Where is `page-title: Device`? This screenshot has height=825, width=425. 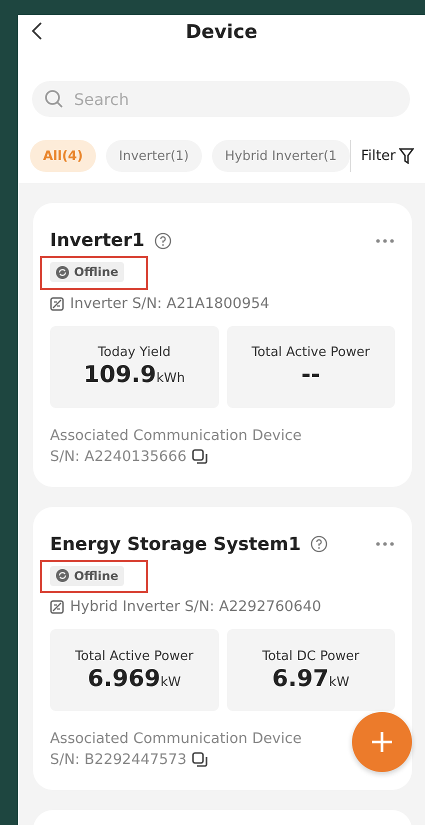
page-title: Device is located at coordinates (222, 32).